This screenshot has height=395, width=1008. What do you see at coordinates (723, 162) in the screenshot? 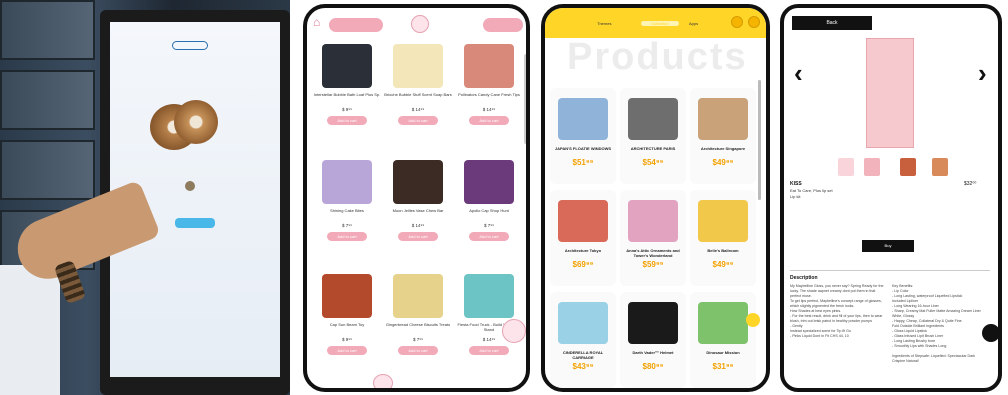
I see `product-price: $49⁹⁹` at bounding box center [723, 162].